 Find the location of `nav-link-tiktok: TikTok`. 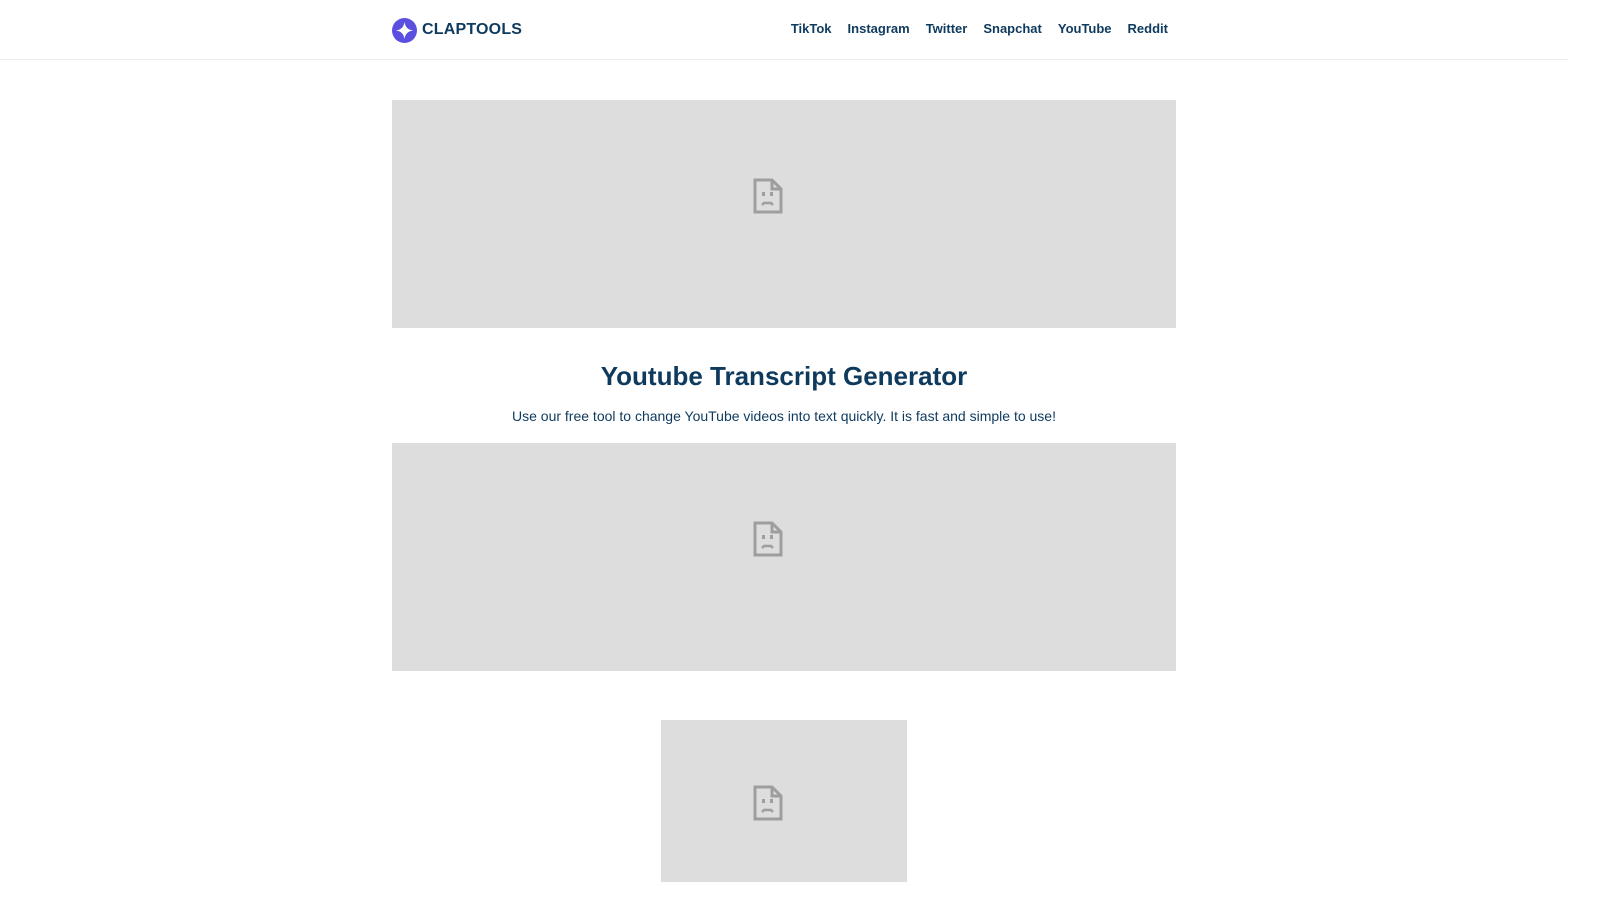

nav-link-tiktok: TikTok is located at coordinates (811, 28).